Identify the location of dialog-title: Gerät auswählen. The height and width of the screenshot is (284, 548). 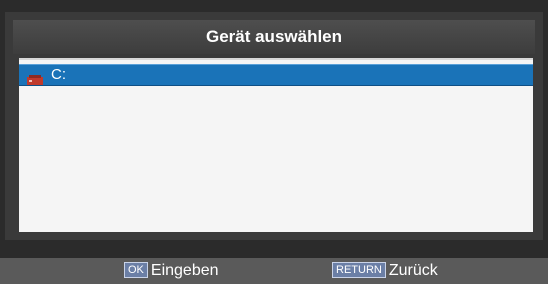
(274, 37).